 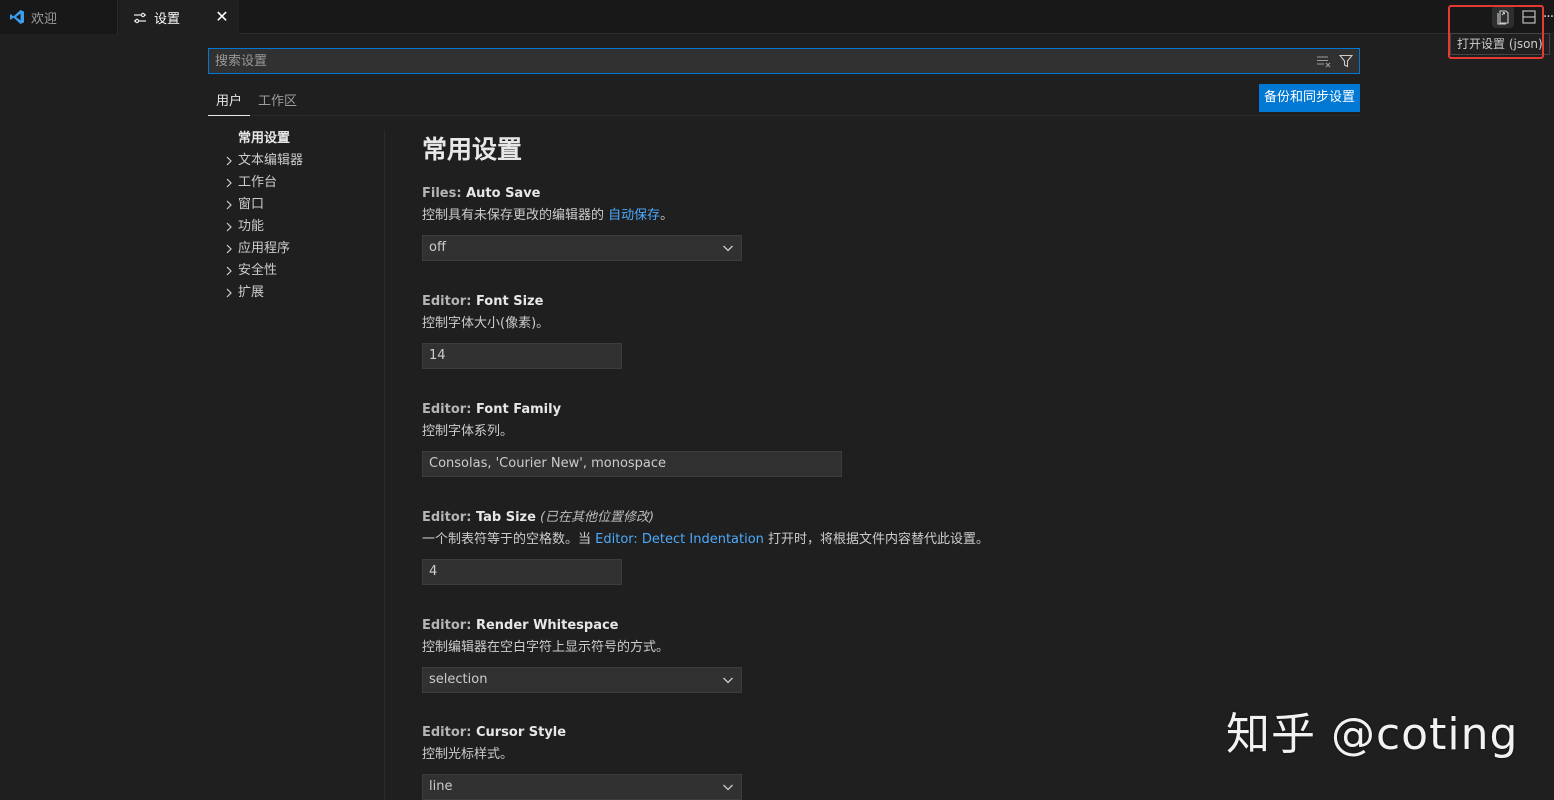 What do you see at coordinates (784, 100) in the screenshot?
I see `settings-scope-tabs: 用户 工作区 备份和同步设置` at bounding box center [784, 100].